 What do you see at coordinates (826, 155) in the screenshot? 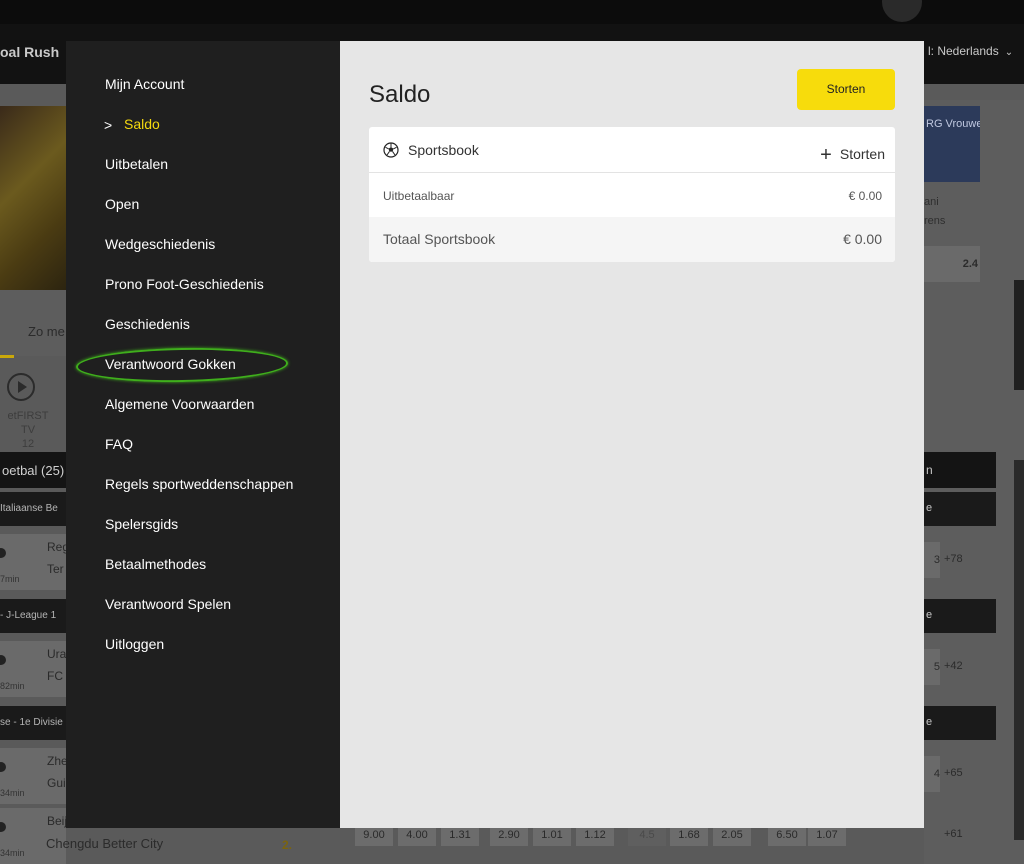
I see `plus-icon: +` at bounding box center [826, 155].